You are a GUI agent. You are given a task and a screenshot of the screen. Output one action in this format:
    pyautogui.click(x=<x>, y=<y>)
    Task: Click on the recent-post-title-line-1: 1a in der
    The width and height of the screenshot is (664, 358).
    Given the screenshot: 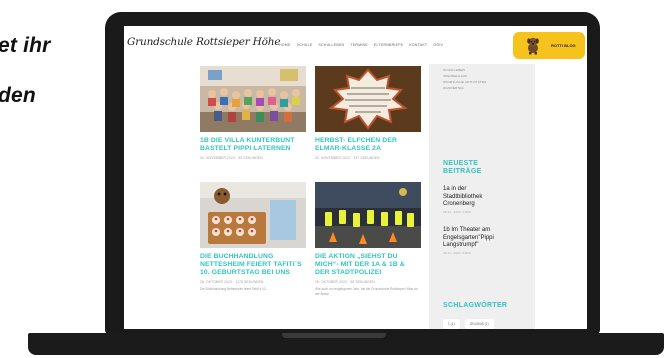 What is the action you would take?
    pyautogui.click(x=487, y=190)
    